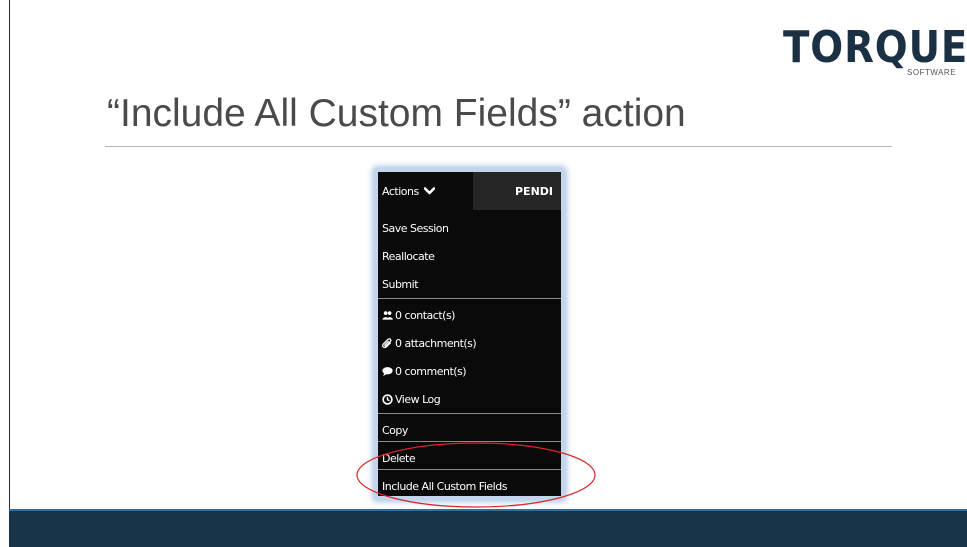 The width and height of the screenshot is (967, 547). I want to click on title-divider, so click(498, 146).